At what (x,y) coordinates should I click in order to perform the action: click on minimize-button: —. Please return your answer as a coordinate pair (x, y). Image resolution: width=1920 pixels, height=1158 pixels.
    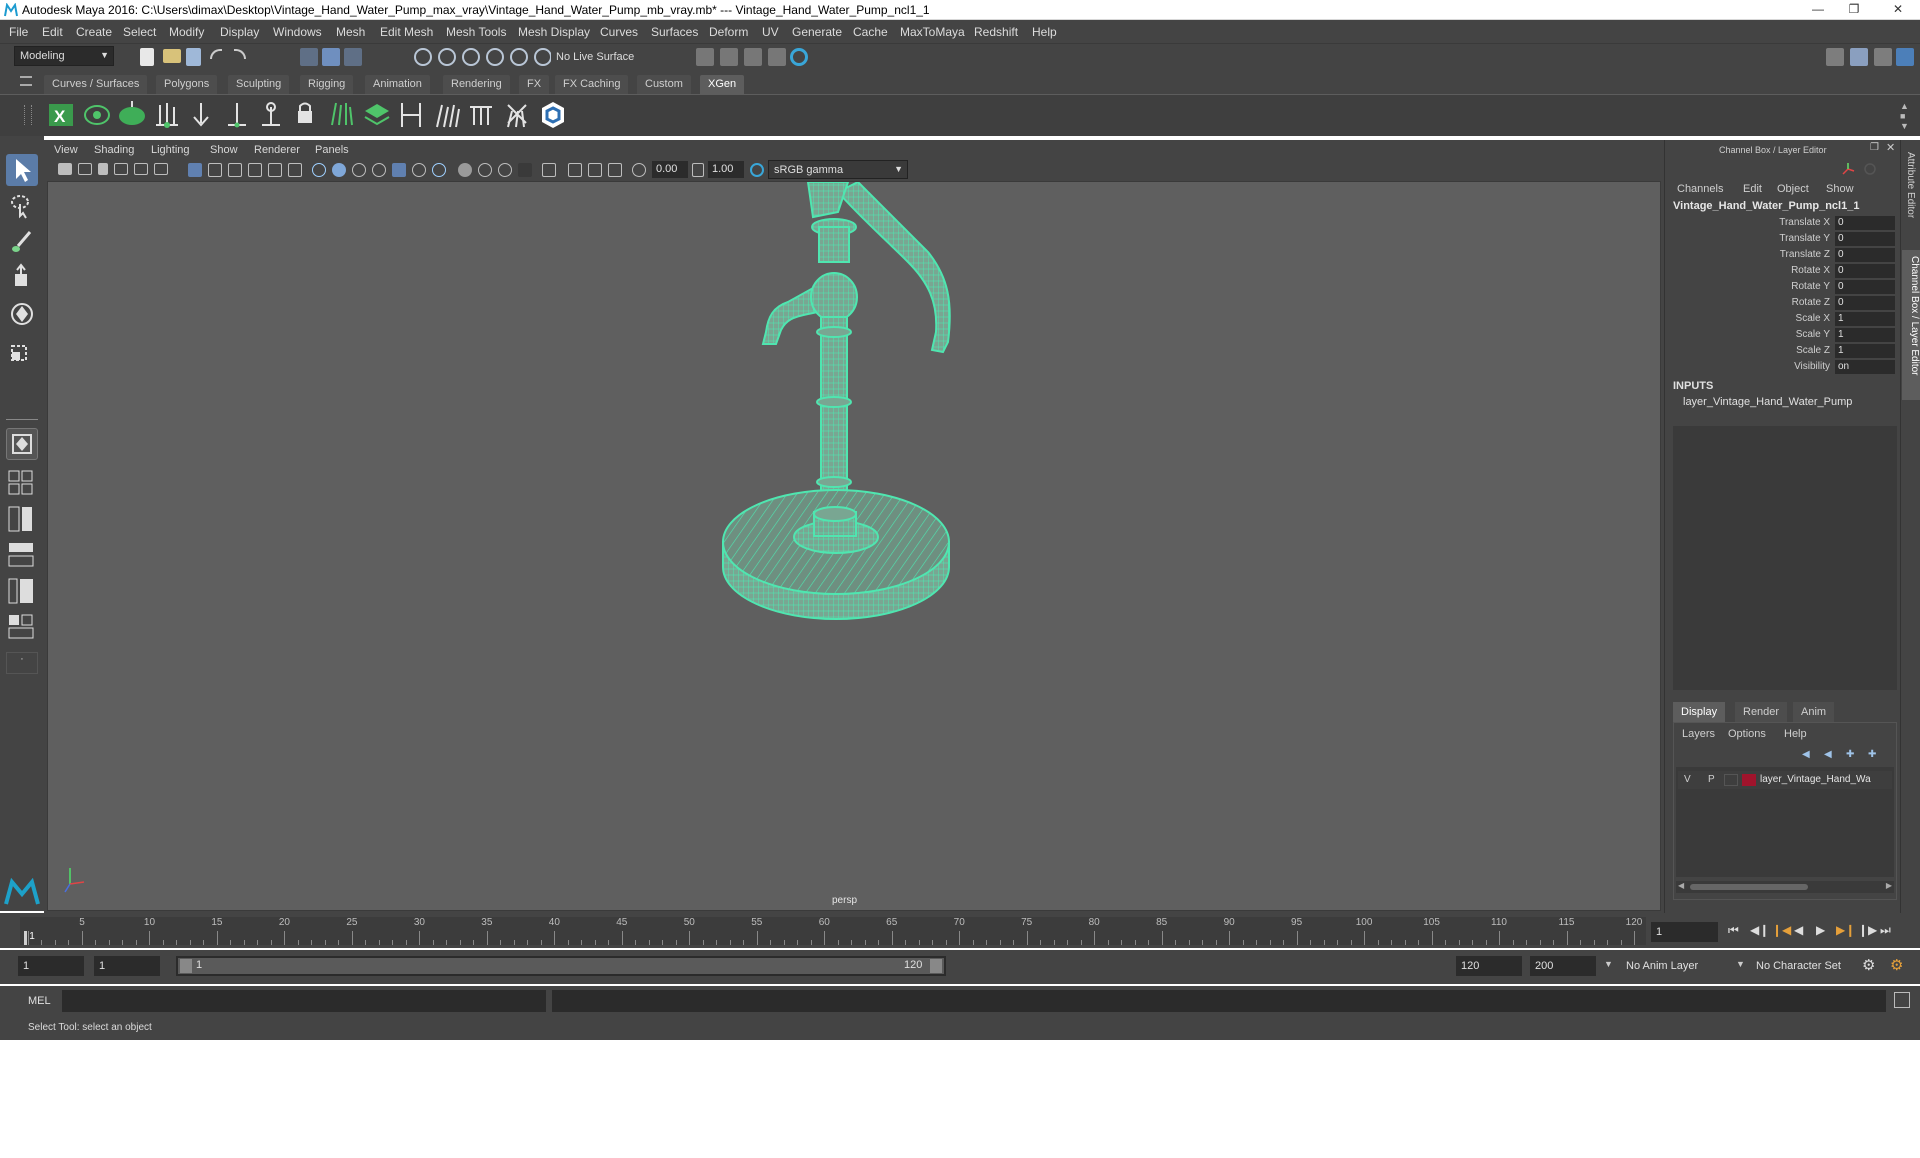
    Looking at the image, I should click on (1818, 9).